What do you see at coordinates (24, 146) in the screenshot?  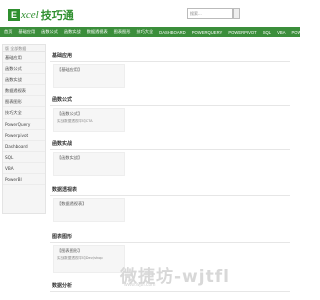 I see `sidebar-item-dashboard: Dashboard` at bounding box center [24, 146].